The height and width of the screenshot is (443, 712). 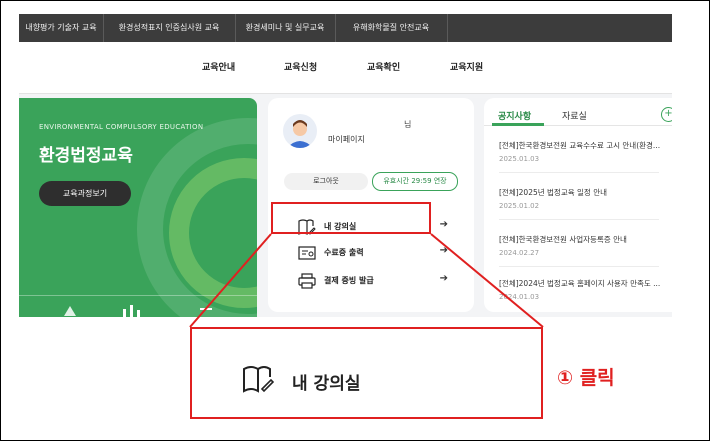 What do you see at coordinates (258, 379) in the screenshot?
I see `book-pen-icon` at bounding box center [258, 379].